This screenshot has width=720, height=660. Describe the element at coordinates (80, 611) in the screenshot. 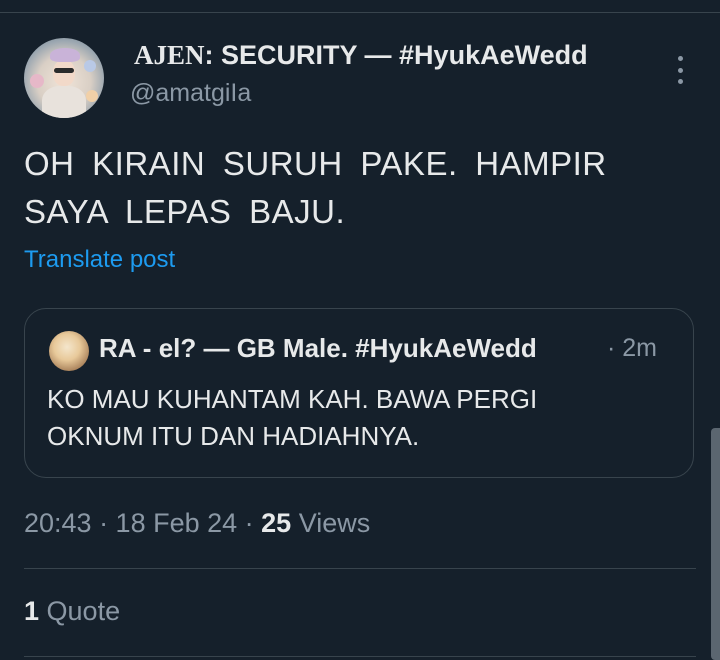

I see `quotes-label: Quote` at that location.